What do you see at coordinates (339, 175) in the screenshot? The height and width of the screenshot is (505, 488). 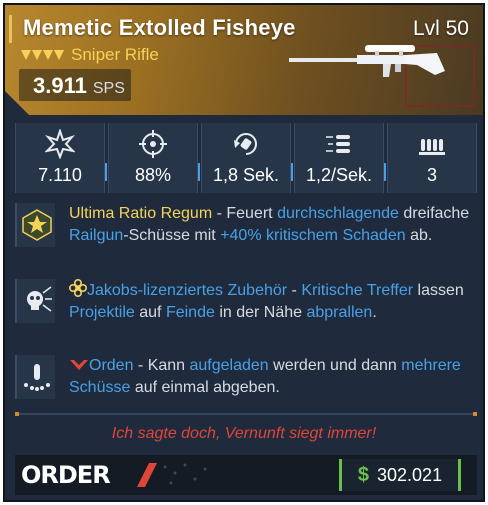 I see `stat-fire-rate-value: 1,2/Sek.` at bounding box center [339, 175].